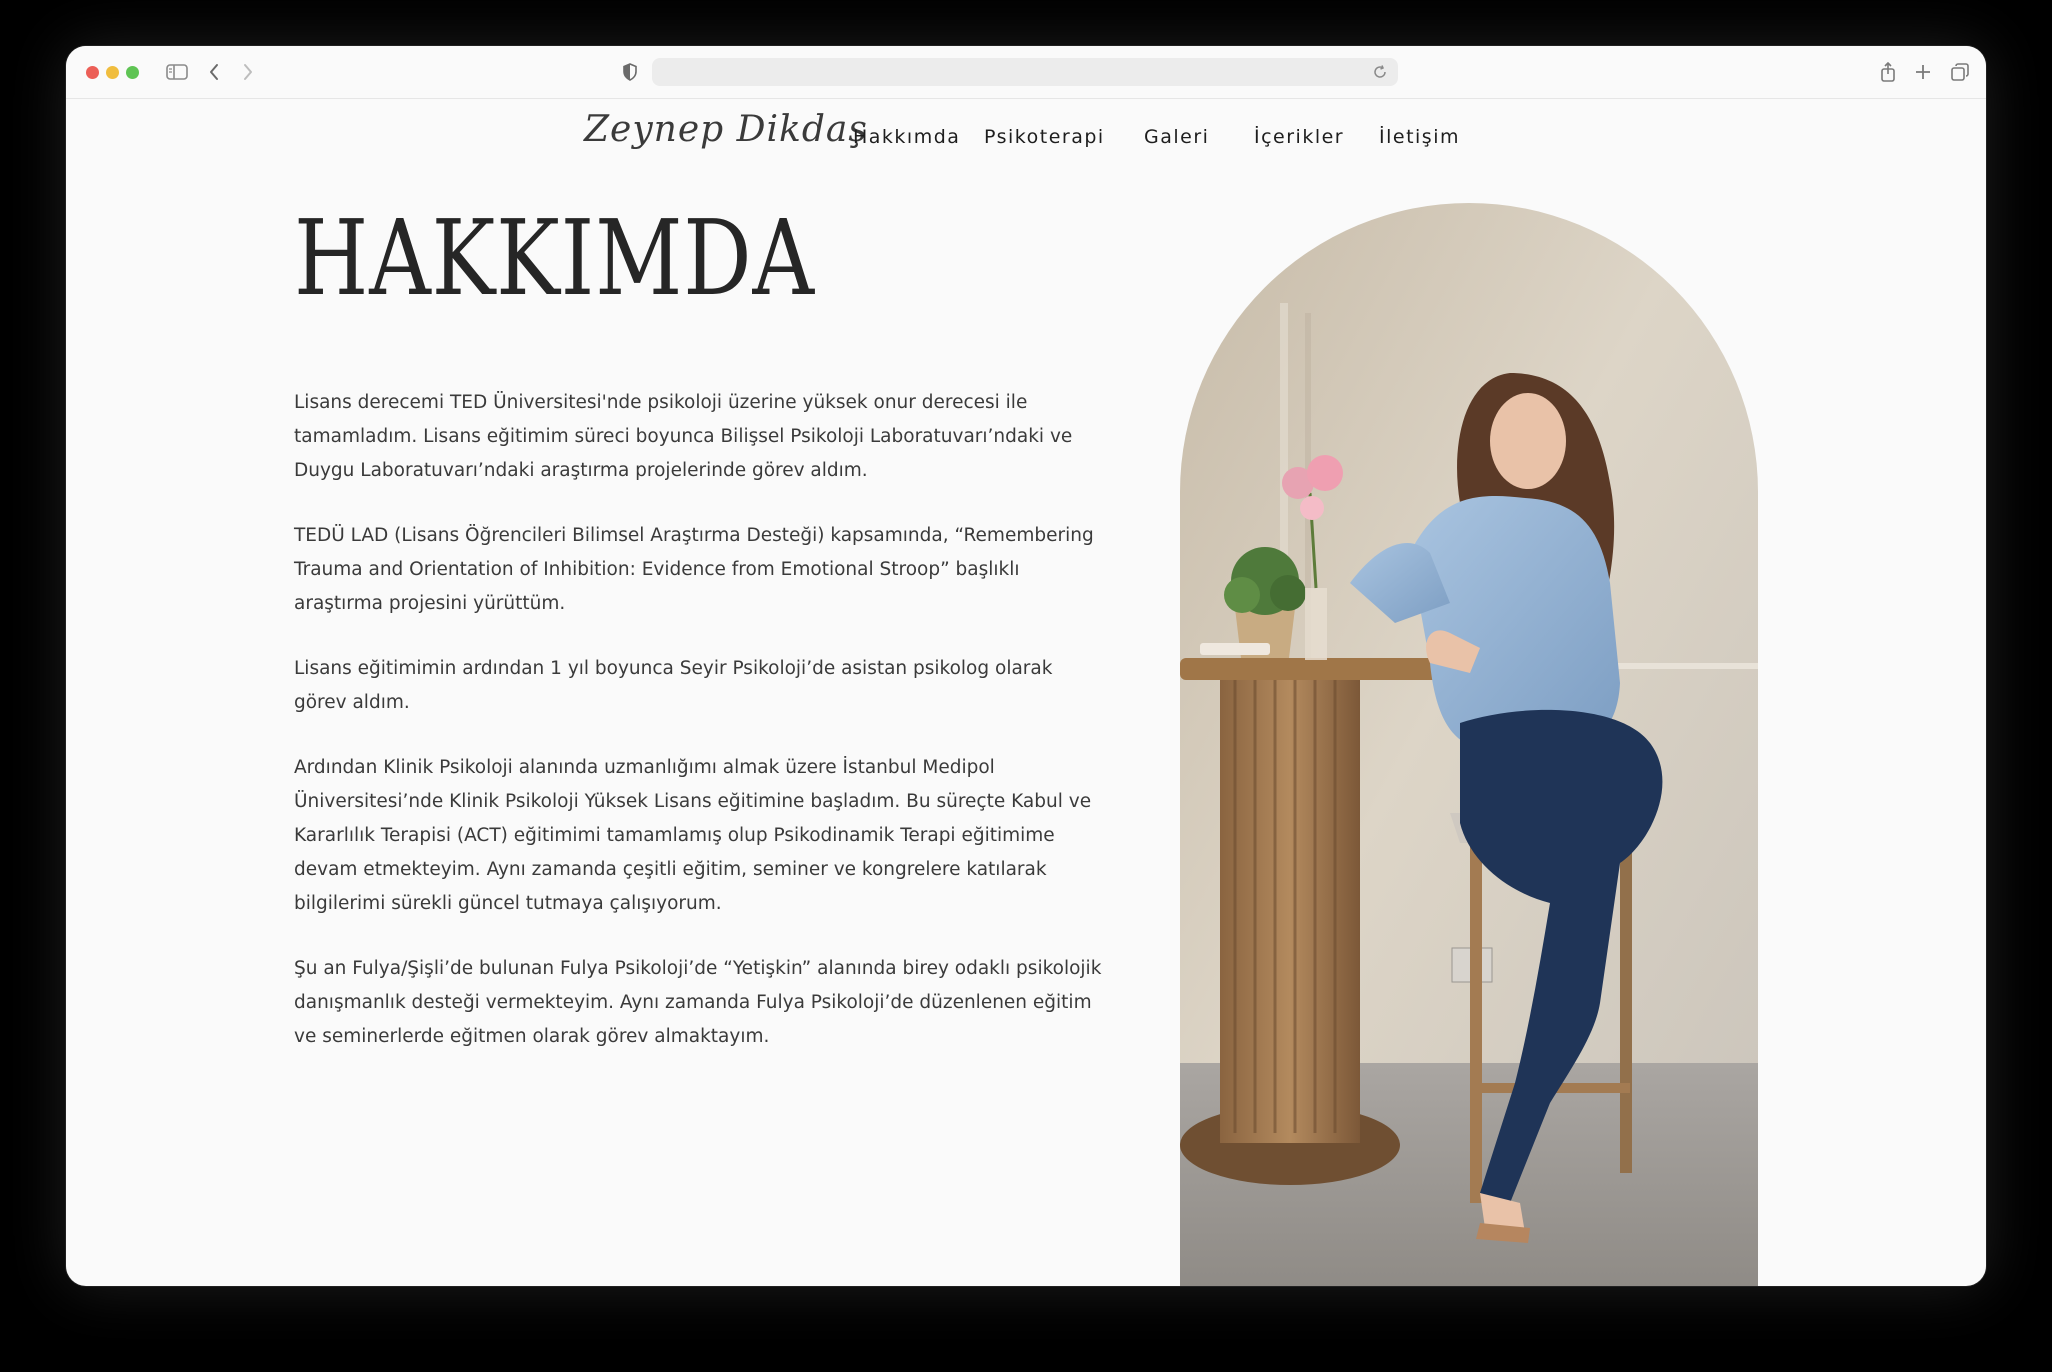 This screenshot has width=2052, height=1372. Describe the element at coordinates (554, 258) in the screenshot. I see `page-title: HAKKIMDA` at that location.